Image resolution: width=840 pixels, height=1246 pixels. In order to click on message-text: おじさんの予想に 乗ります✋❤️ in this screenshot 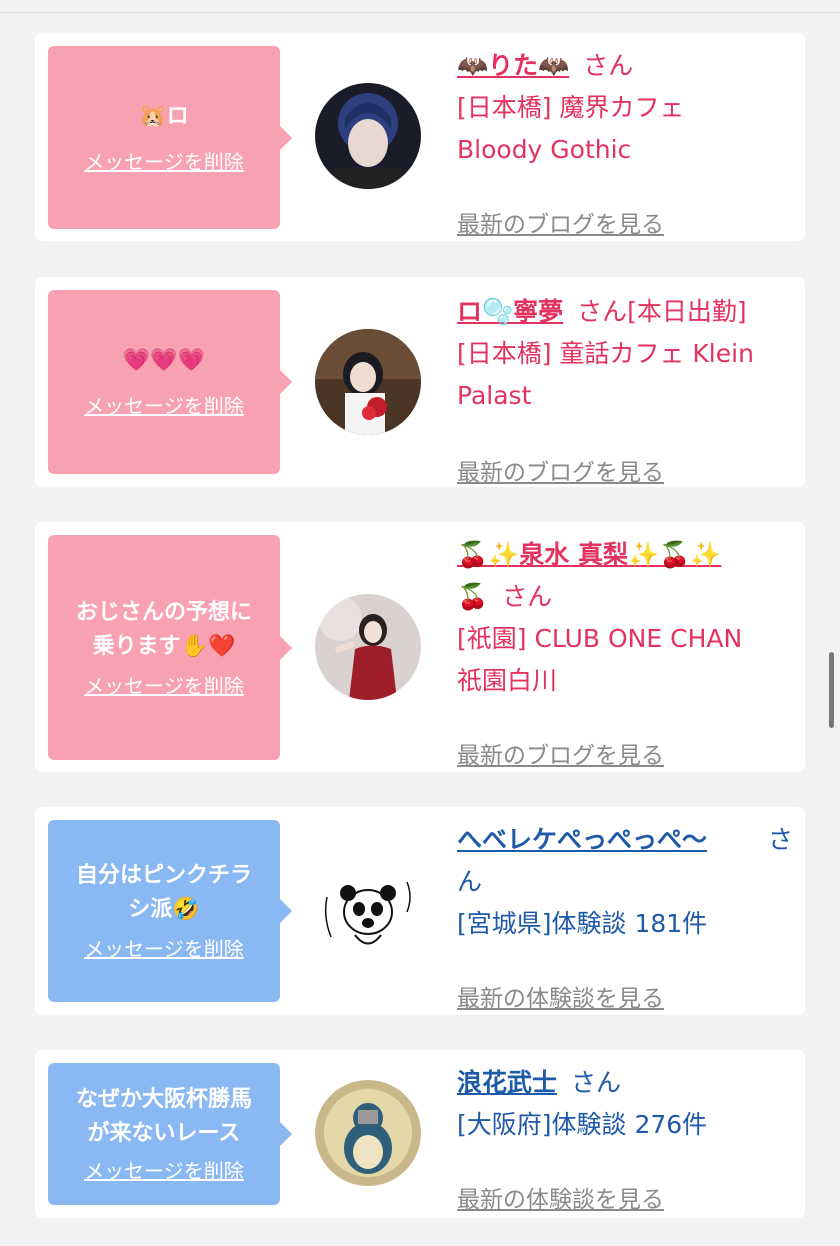, I will do `click(163, 629)`.